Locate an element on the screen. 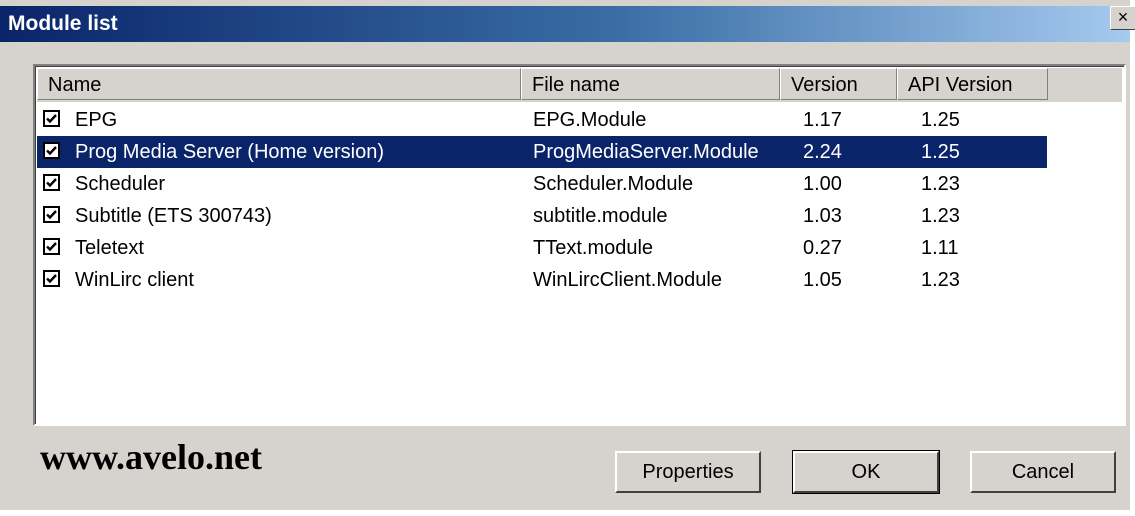  cell-file: TText.module is located at coordinates (593, 248).